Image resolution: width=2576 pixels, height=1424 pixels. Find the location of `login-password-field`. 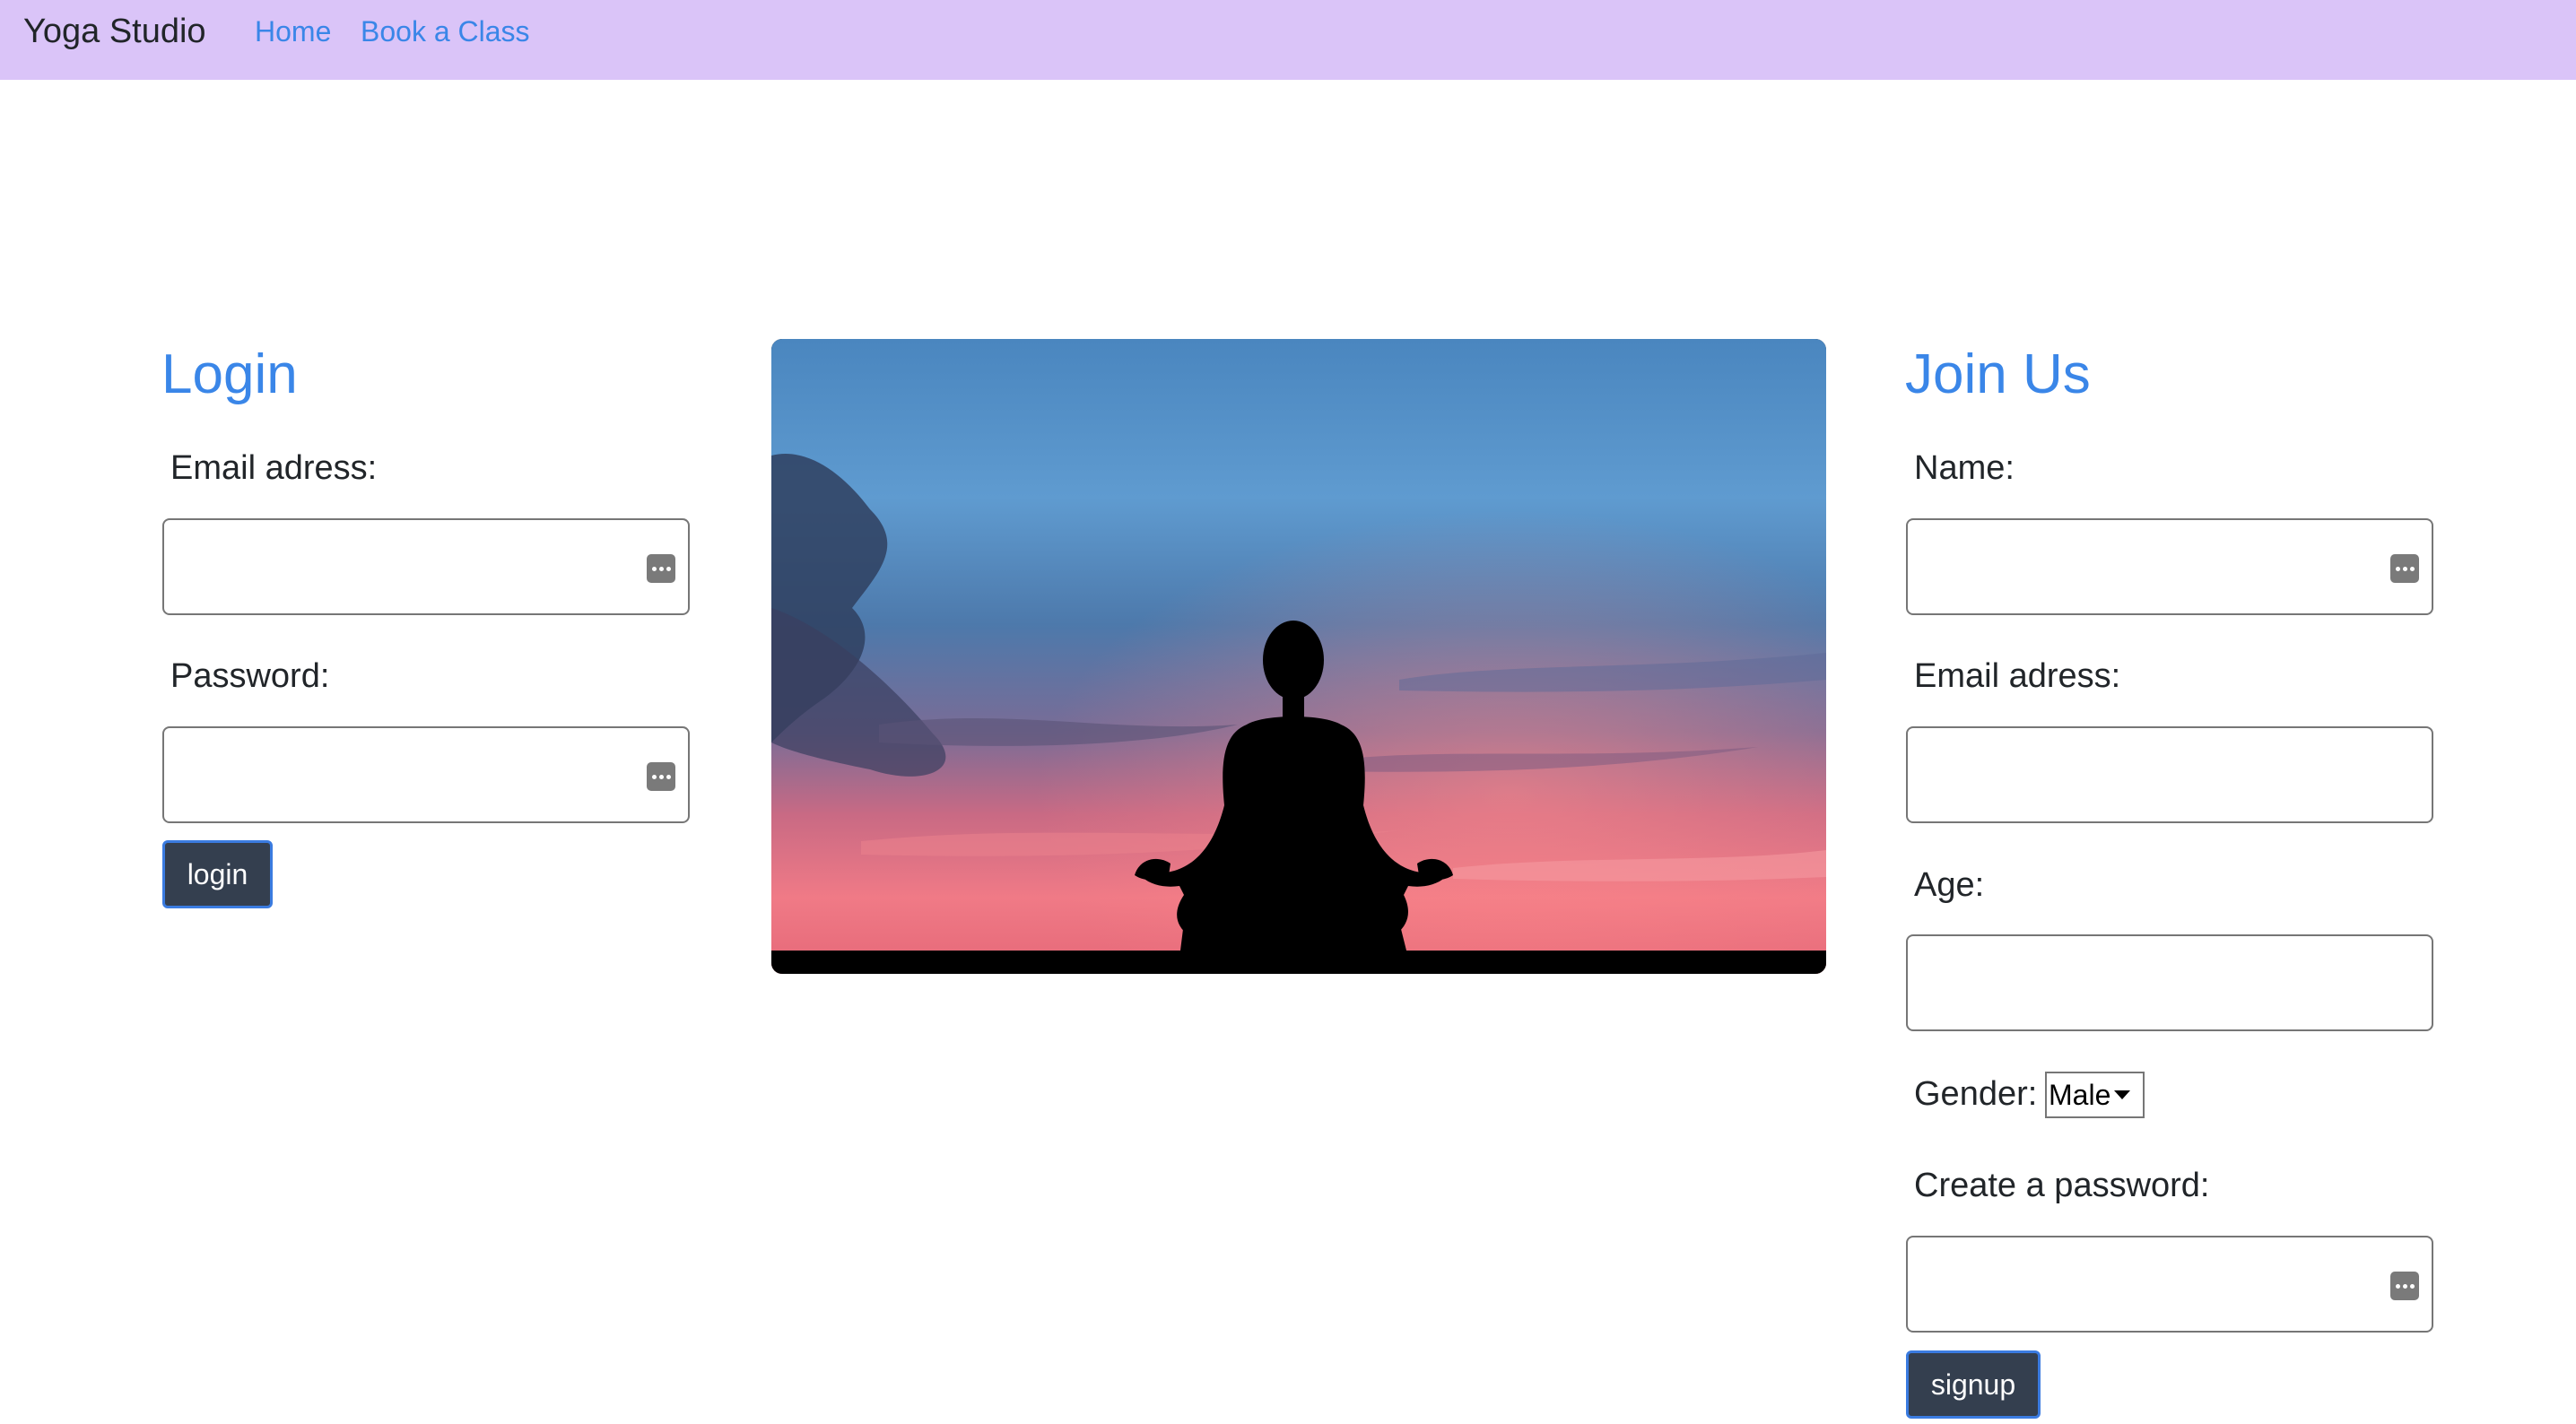

login-password-field is located at coordinates (426, 774).